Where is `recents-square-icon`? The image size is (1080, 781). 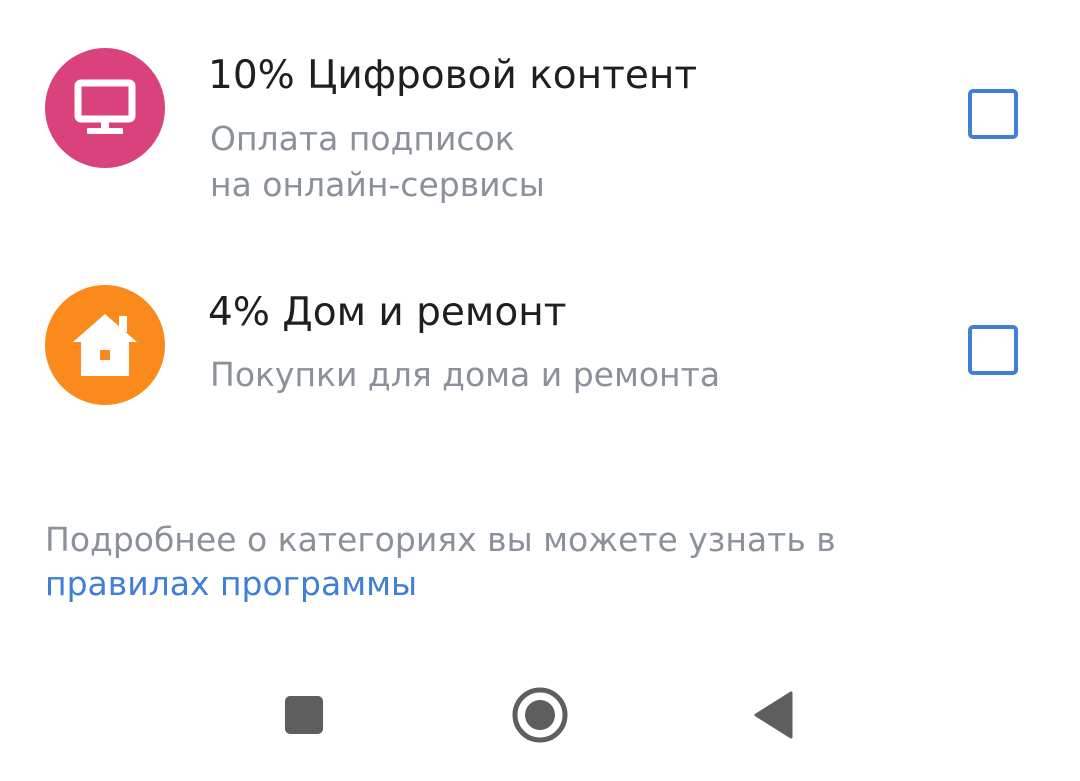 recents-square-icon is located at coordinates (304, 715).